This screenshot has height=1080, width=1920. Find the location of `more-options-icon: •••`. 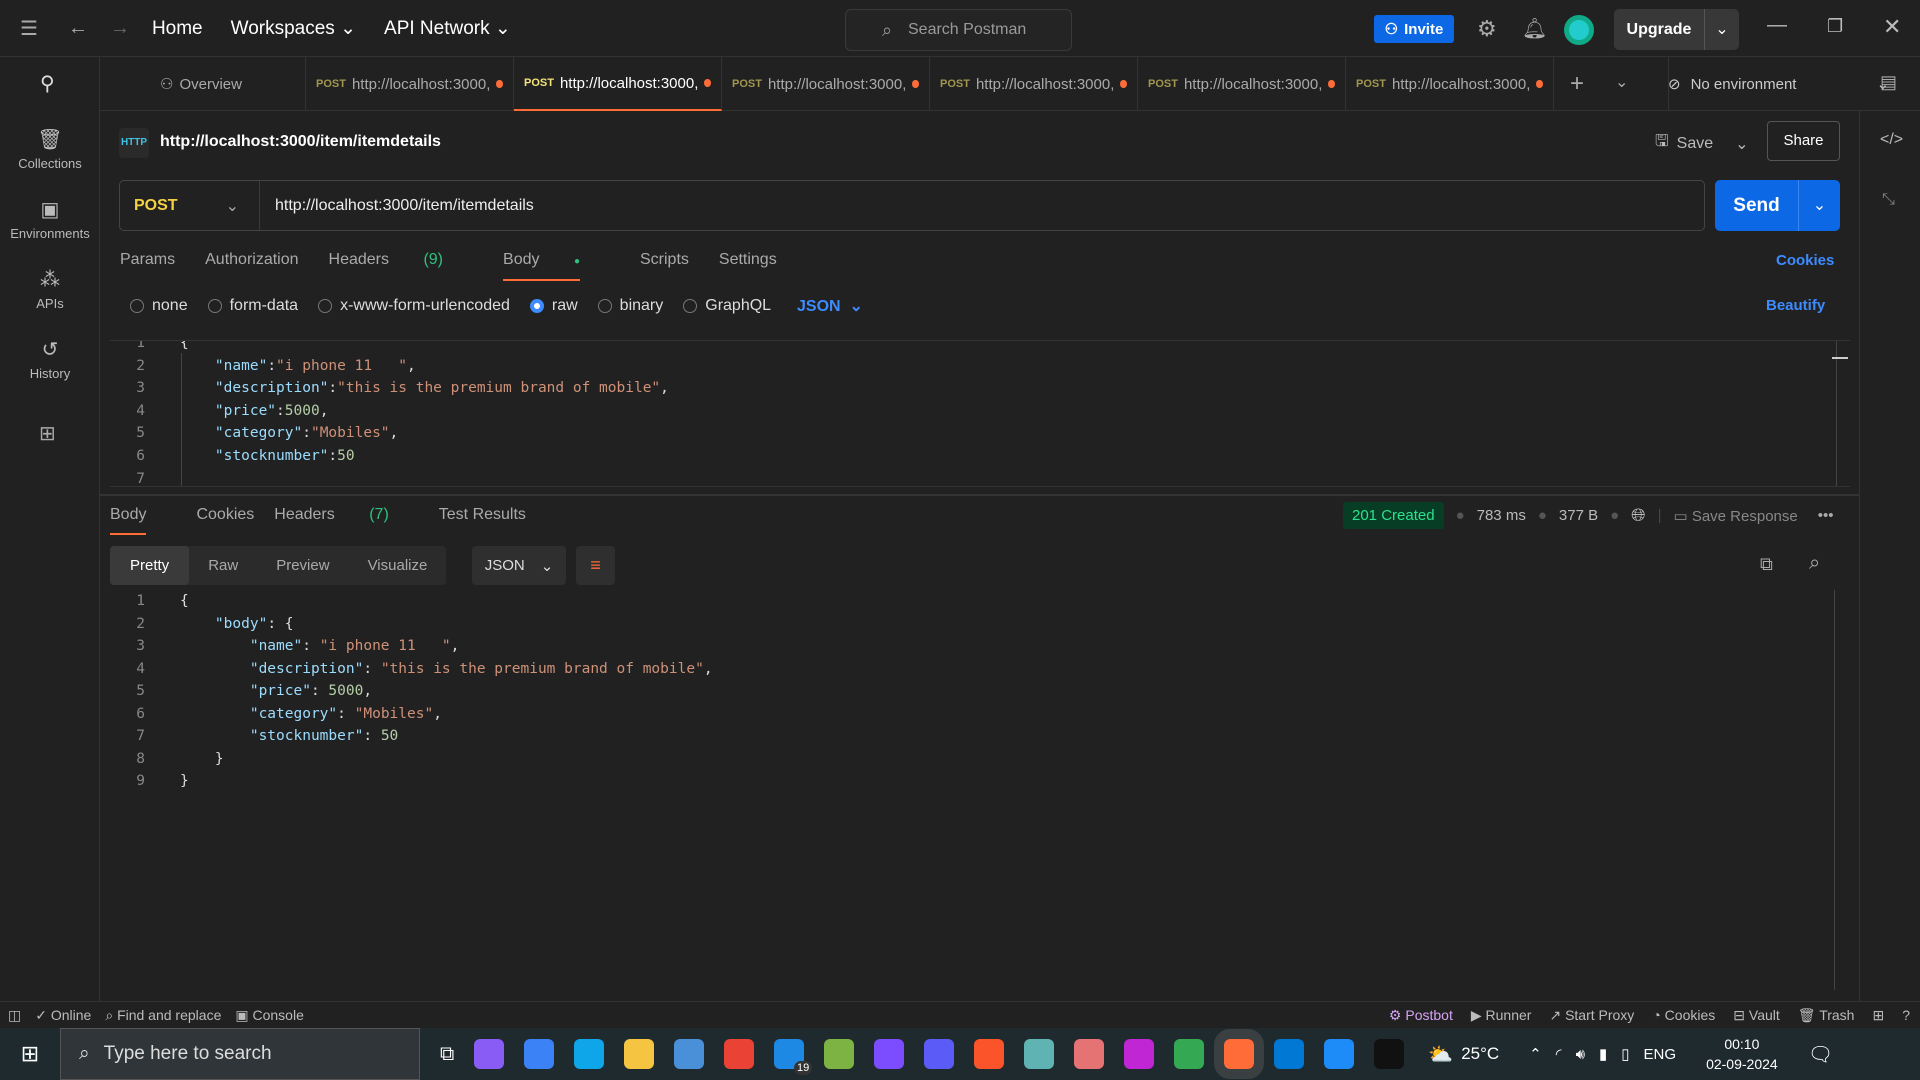

more-options-icon: ••• is located at coordinates (1826, 515).